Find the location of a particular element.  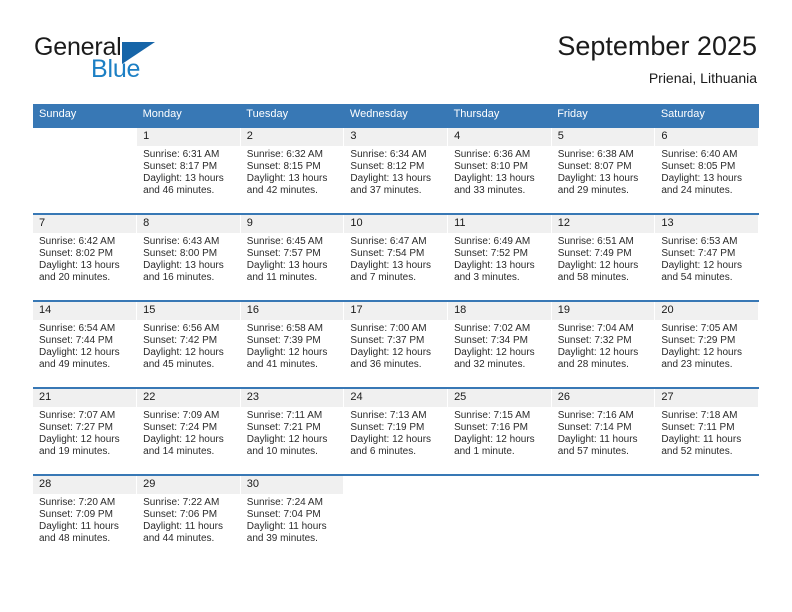

day-number is located at coordinates (85, 137).